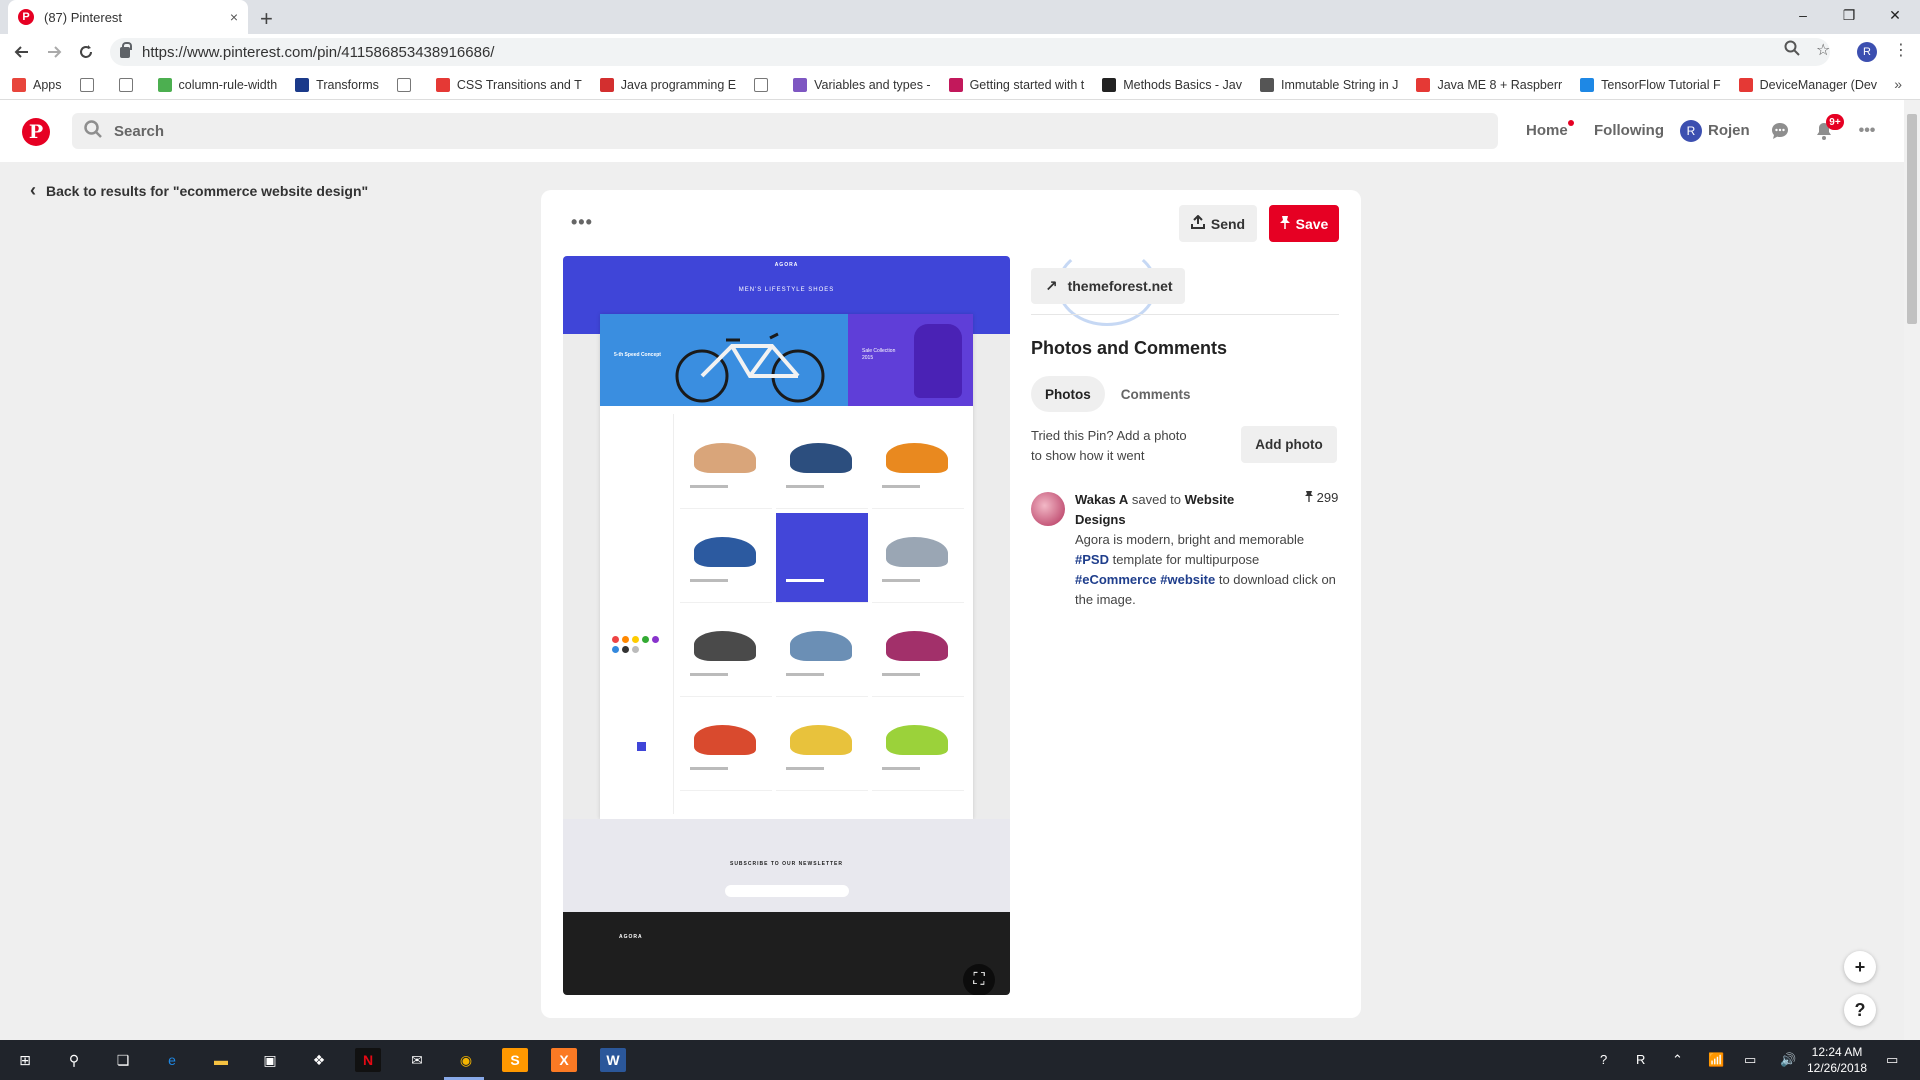 This screenshot has height=1080, width=1920. I want to click on mockup-hero-jacket: Sale Collection 2015, so click(910, 360).